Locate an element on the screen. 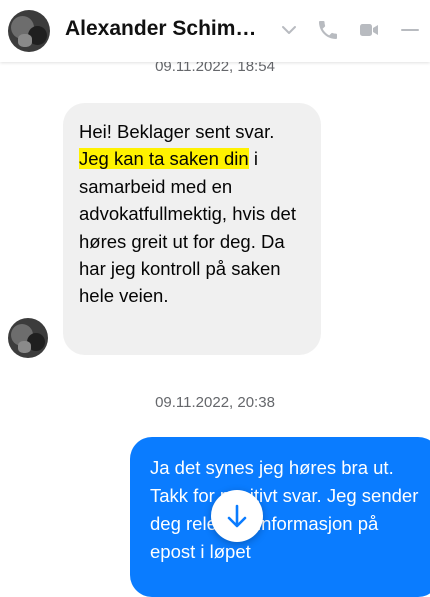 The image size is (430, 597). message-text: Hei! Beklager sent svar. is located at coordinates (177, 131).